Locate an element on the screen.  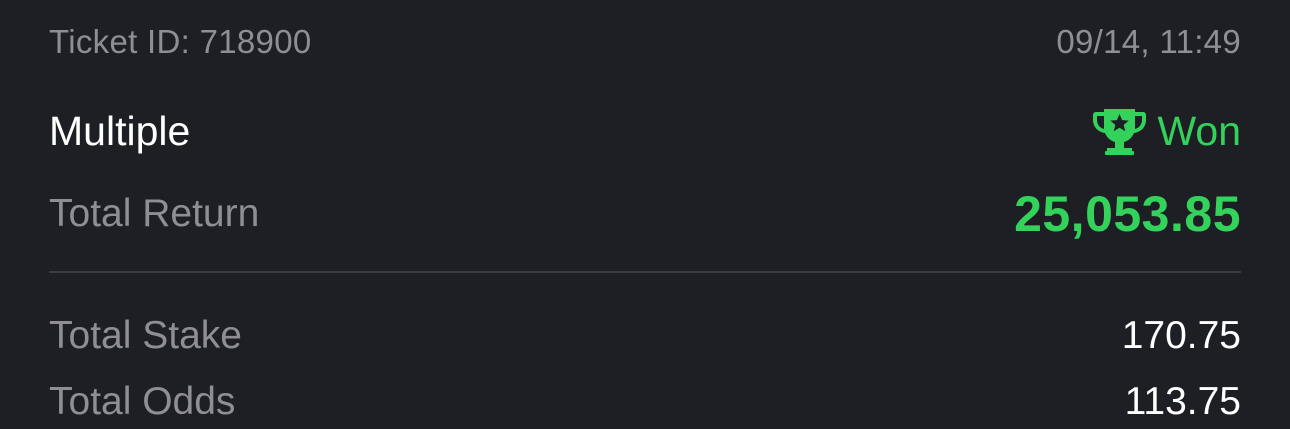
total-return-value: 25,053.85 is located at coordinates (1127, 214).